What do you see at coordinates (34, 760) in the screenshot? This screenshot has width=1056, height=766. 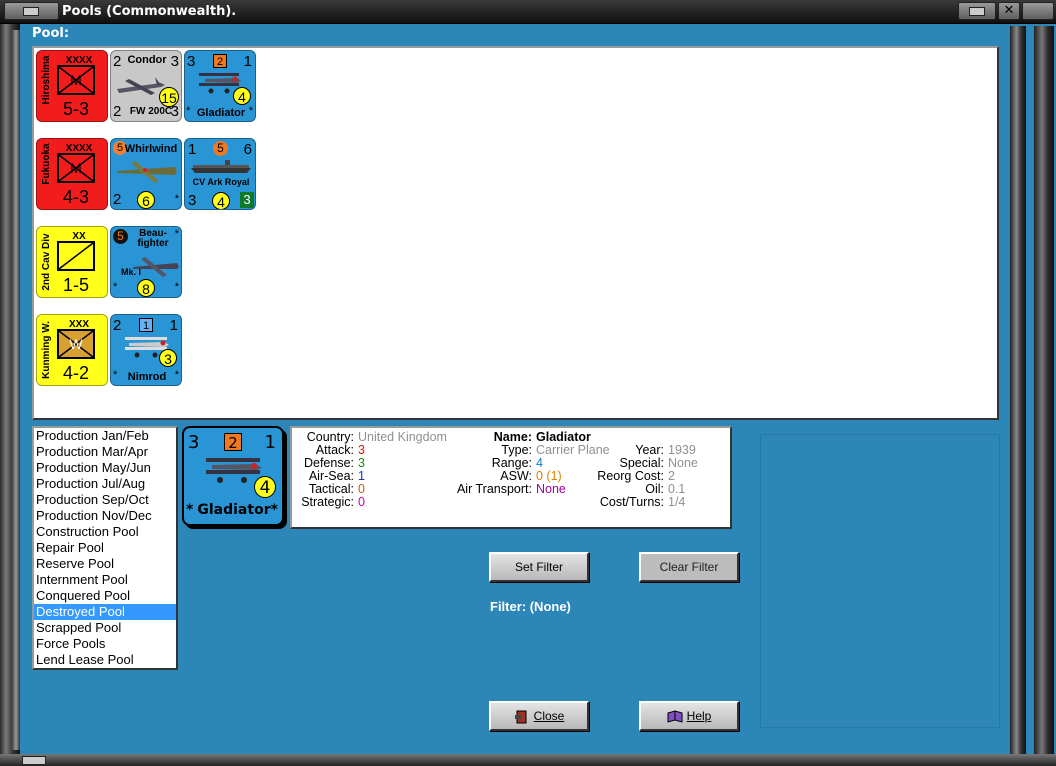 I see `resize-grip` at bounding box center [34, 760].